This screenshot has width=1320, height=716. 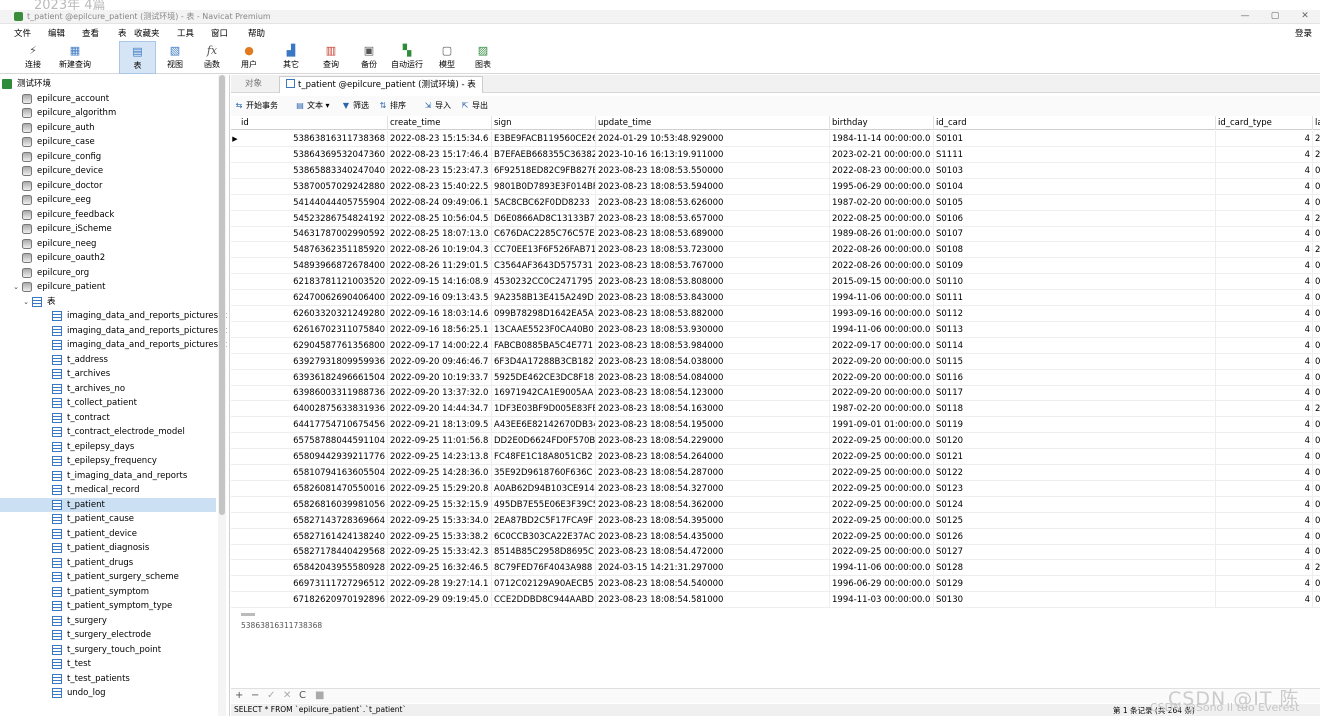 I want to click on grid-cell: 53870057029242880, so click(x=313, y=186).